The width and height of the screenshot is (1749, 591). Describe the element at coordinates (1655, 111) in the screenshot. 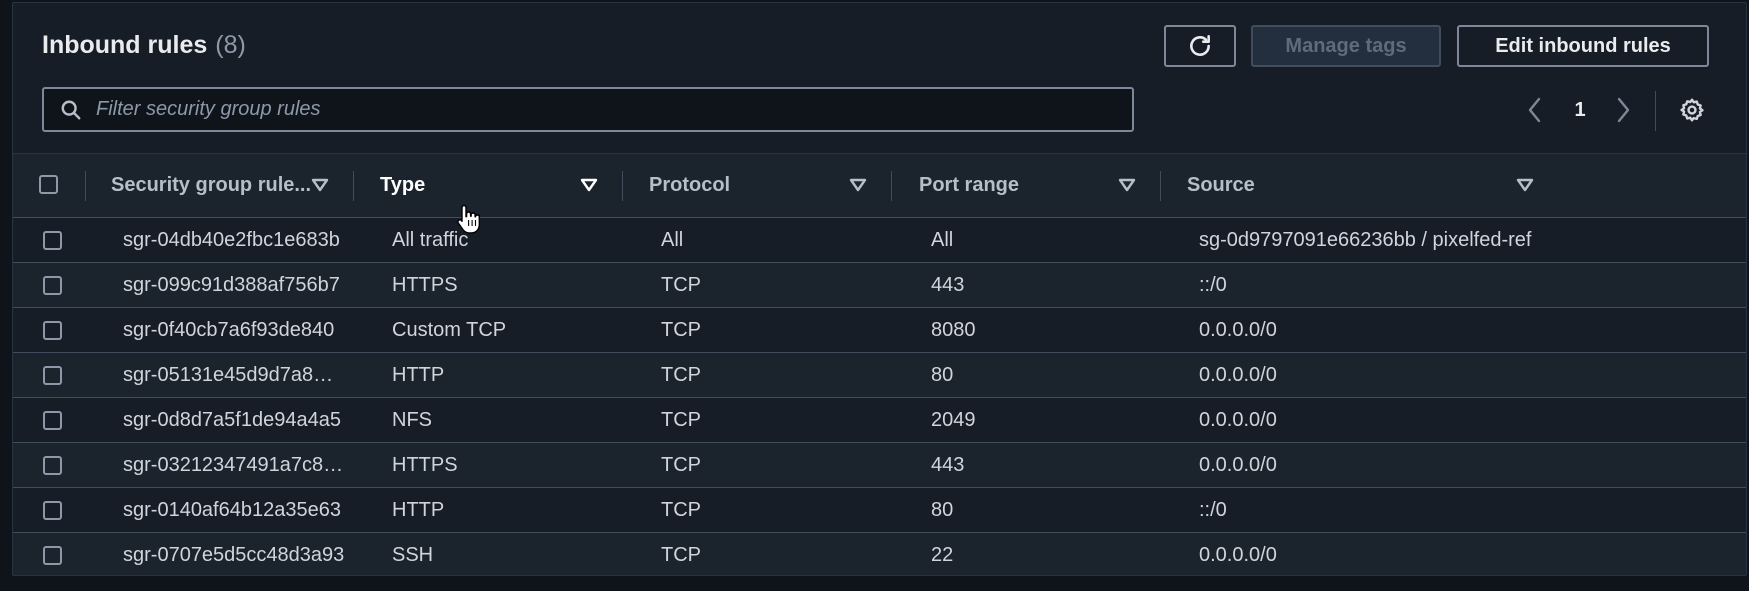

I see `pagination-divider` at that location.